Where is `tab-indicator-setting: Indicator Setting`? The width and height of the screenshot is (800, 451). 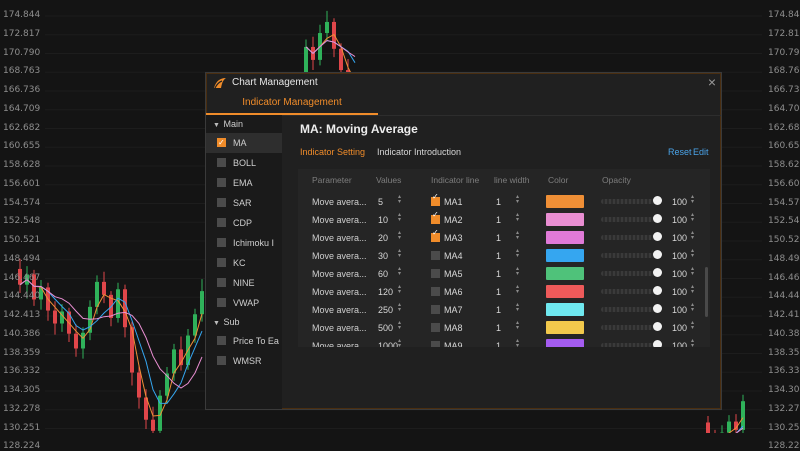
tab-indicator-setting: Indicator Setting is located at coordinates (332, 152).